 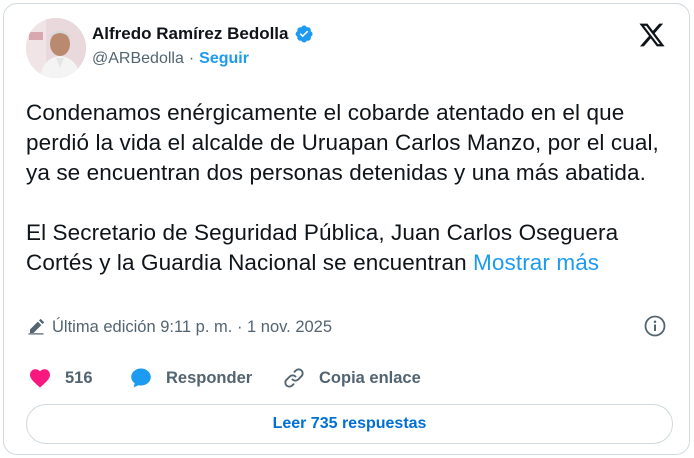 What do you see at coordinates (56, 48) in the screenshot?
I see `avatar` at bounding box center [56, 48].